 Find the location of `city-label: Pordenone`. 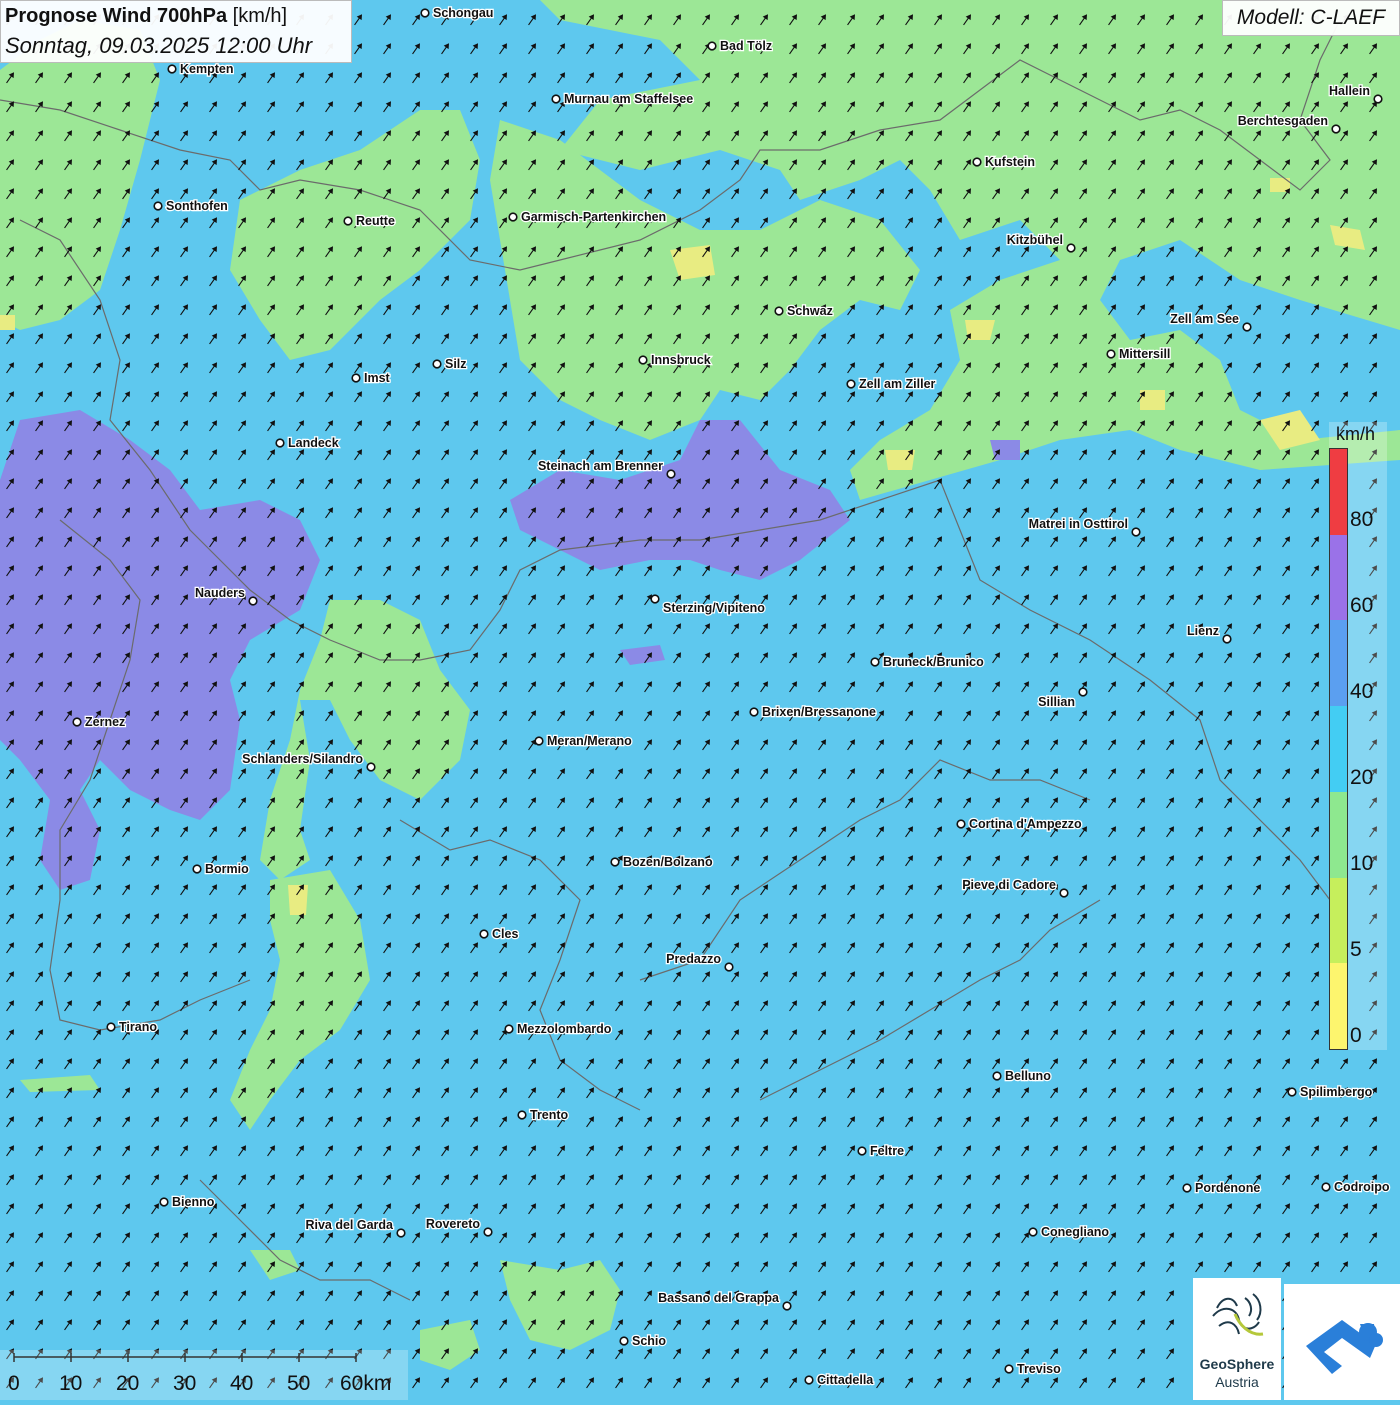

city-label: Pordenone is located at coordinates (1227, 1188).